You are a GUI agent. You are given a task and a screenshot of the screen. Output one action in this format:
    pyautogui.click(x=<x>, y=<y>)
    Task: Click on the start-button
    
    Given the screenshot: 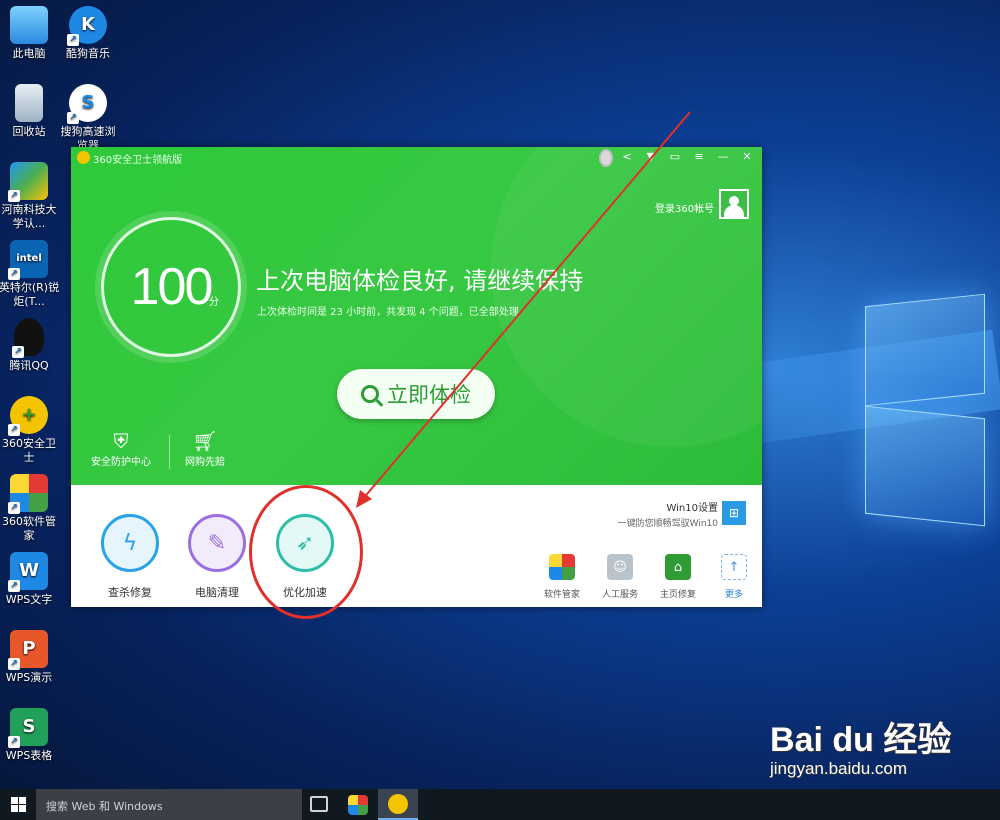 What is the action you would take?
    pyautogui.click(x=18, y=804)
    